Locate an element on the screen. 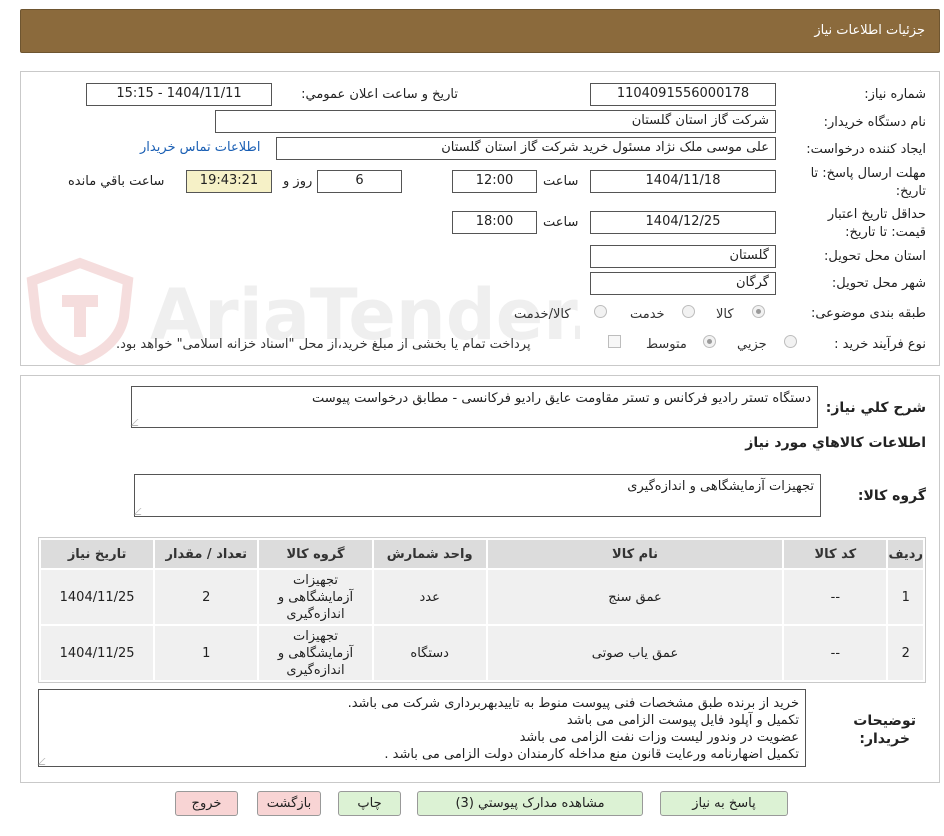 The height and width of the screenshot is (836, 944). deadline-date-field: 1404/11/18 is located at coordinates (683, 181).